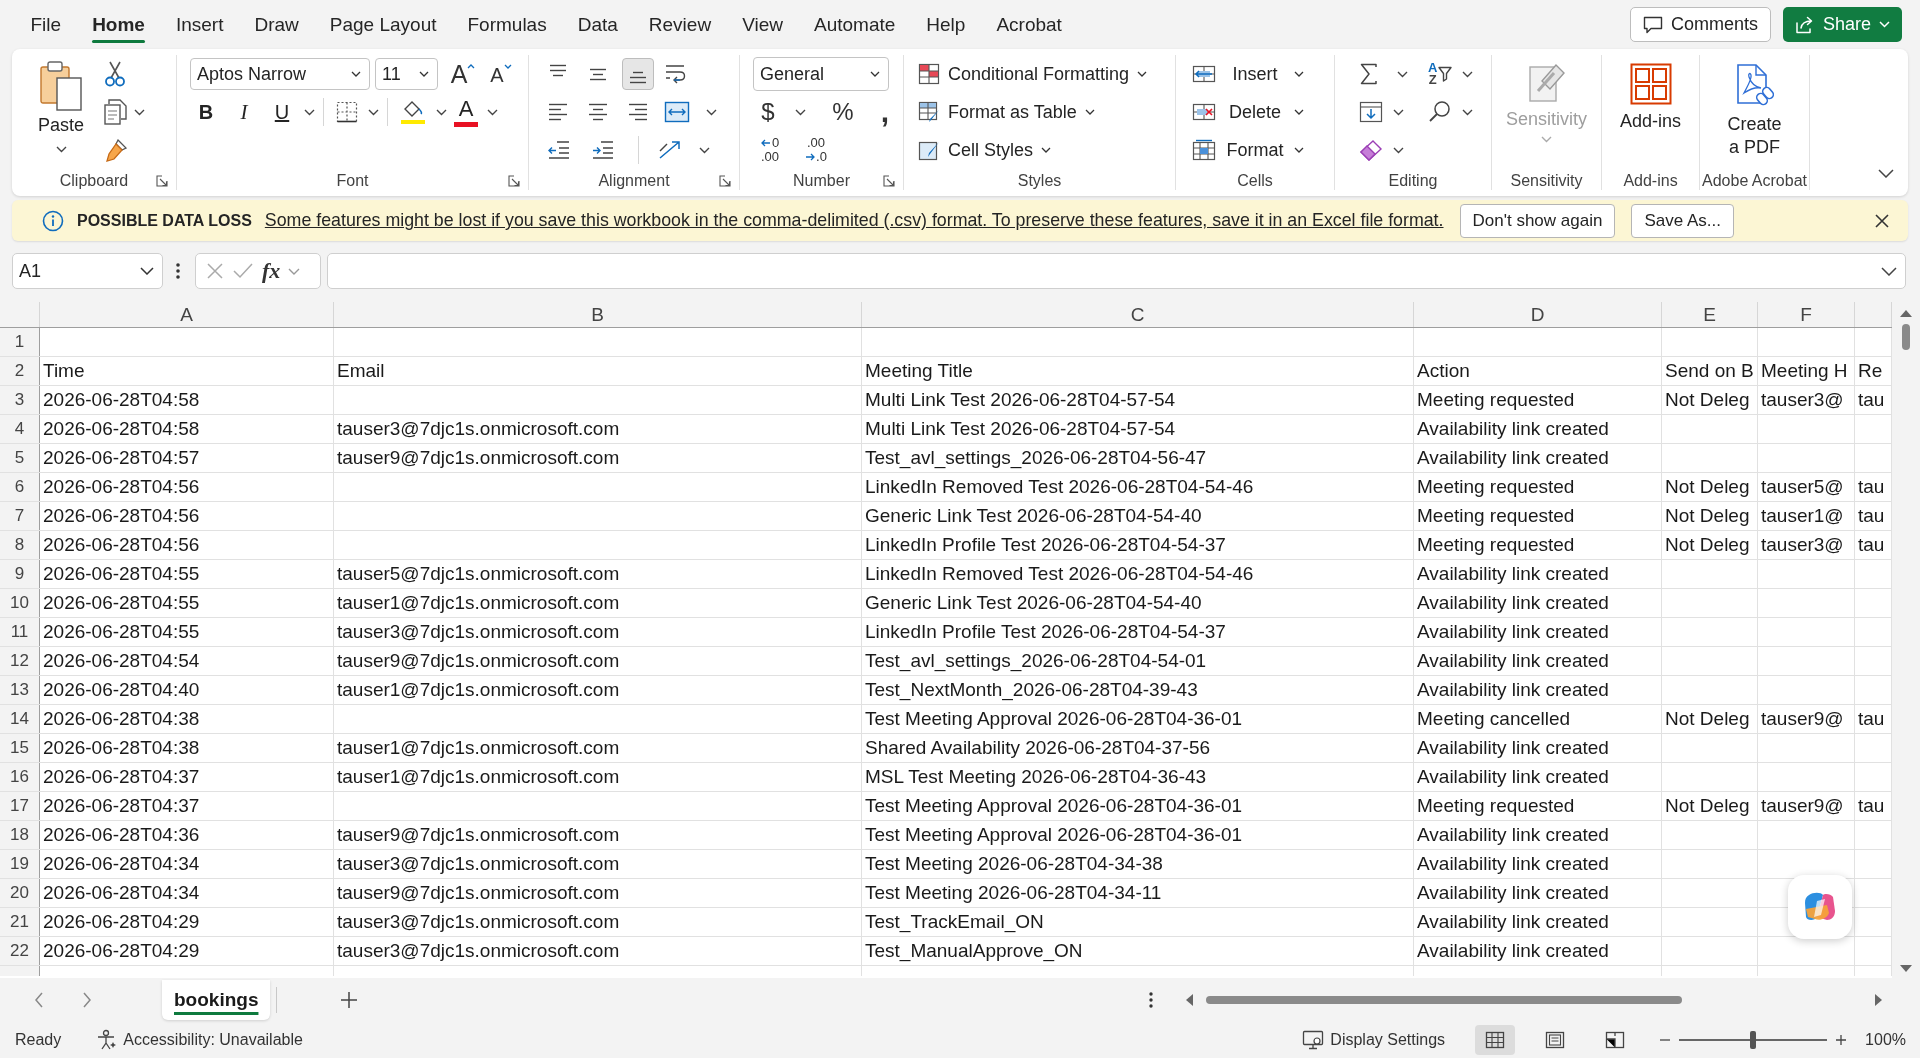 Image resolution: width=1920 pixels, height=1058 pixels. I want to click on row-header: 2, so click(20, 371).